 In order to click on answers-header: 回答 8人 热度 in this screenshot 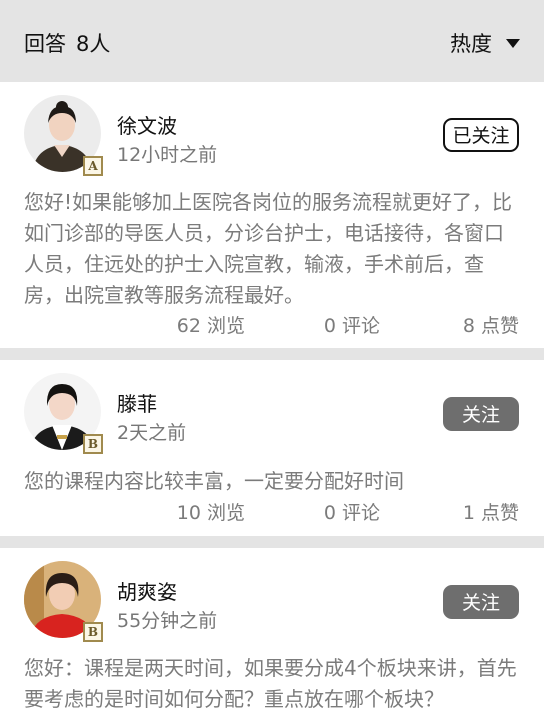, I will do `click(272, 41)`.